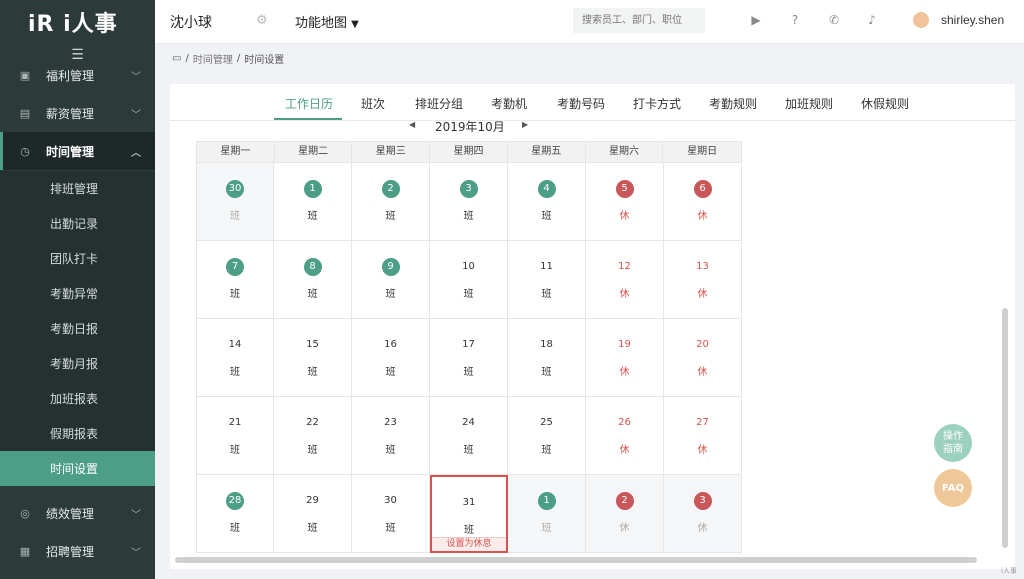 This screenshot has height=579, width=1024. I want to click on calendar-day-cell: 3班, so click(469, 202).